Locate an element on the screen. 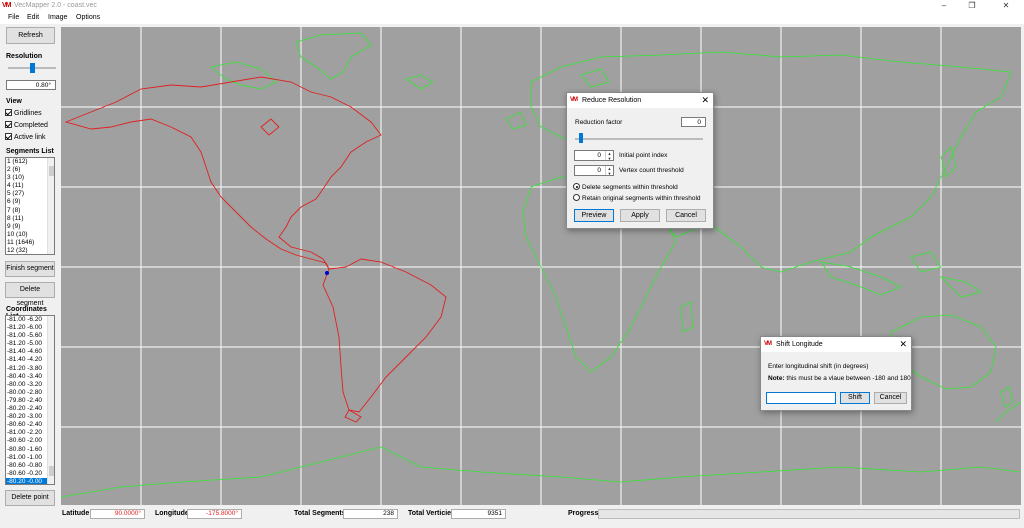 The height and width of the screenshot is (528, 1024). initial-index-value: 0 is located at coordinates (599, 155).